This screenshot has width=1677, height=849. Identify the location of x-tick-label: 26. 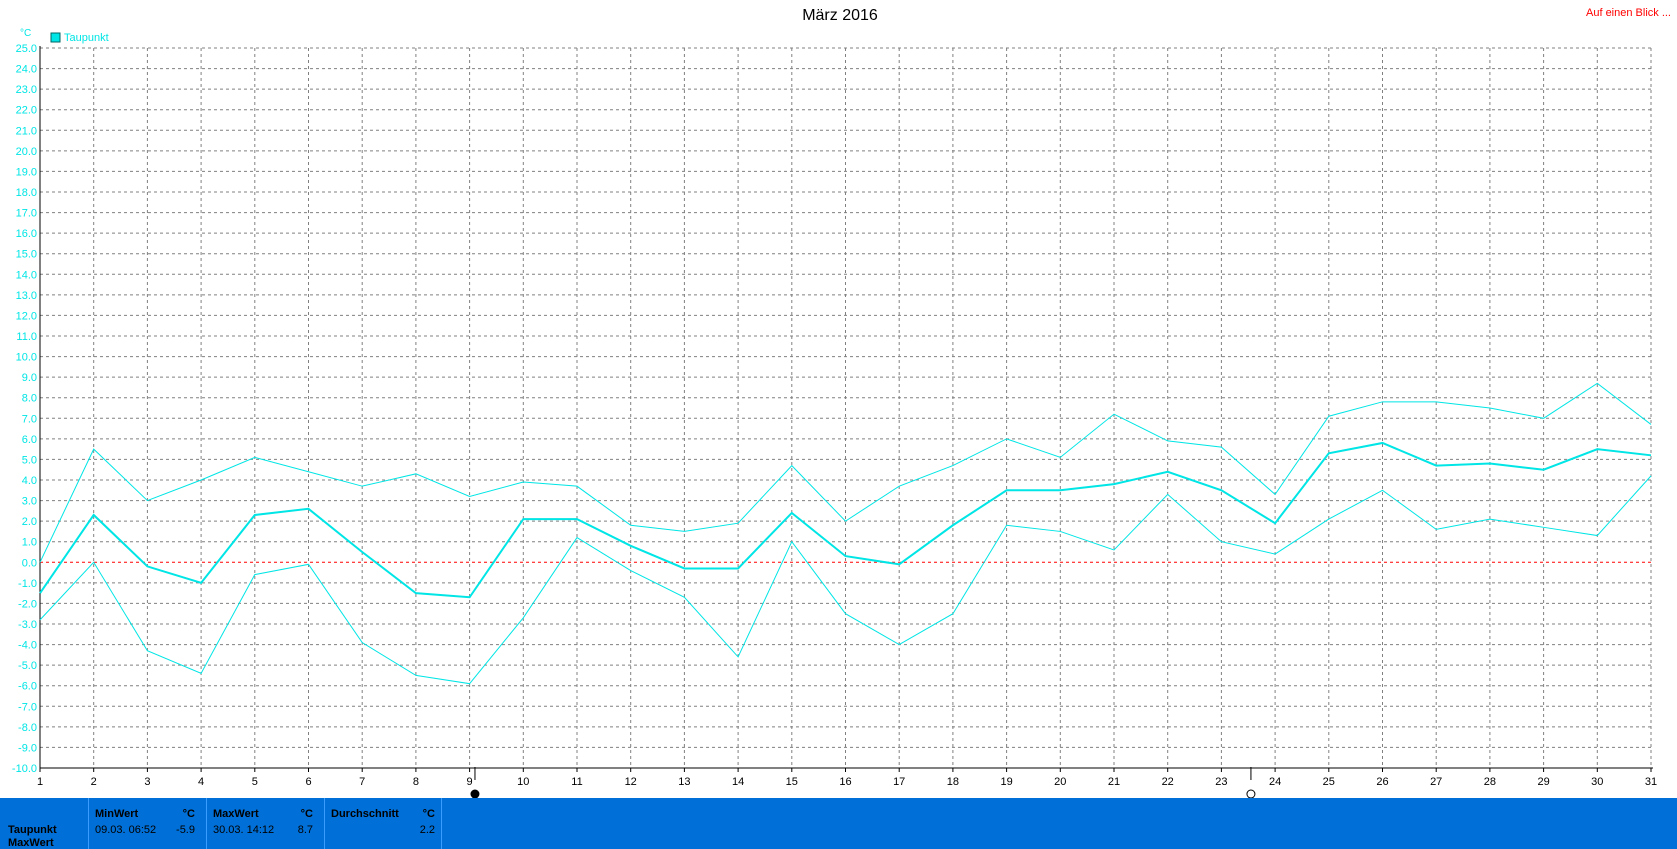
(1382, 782).